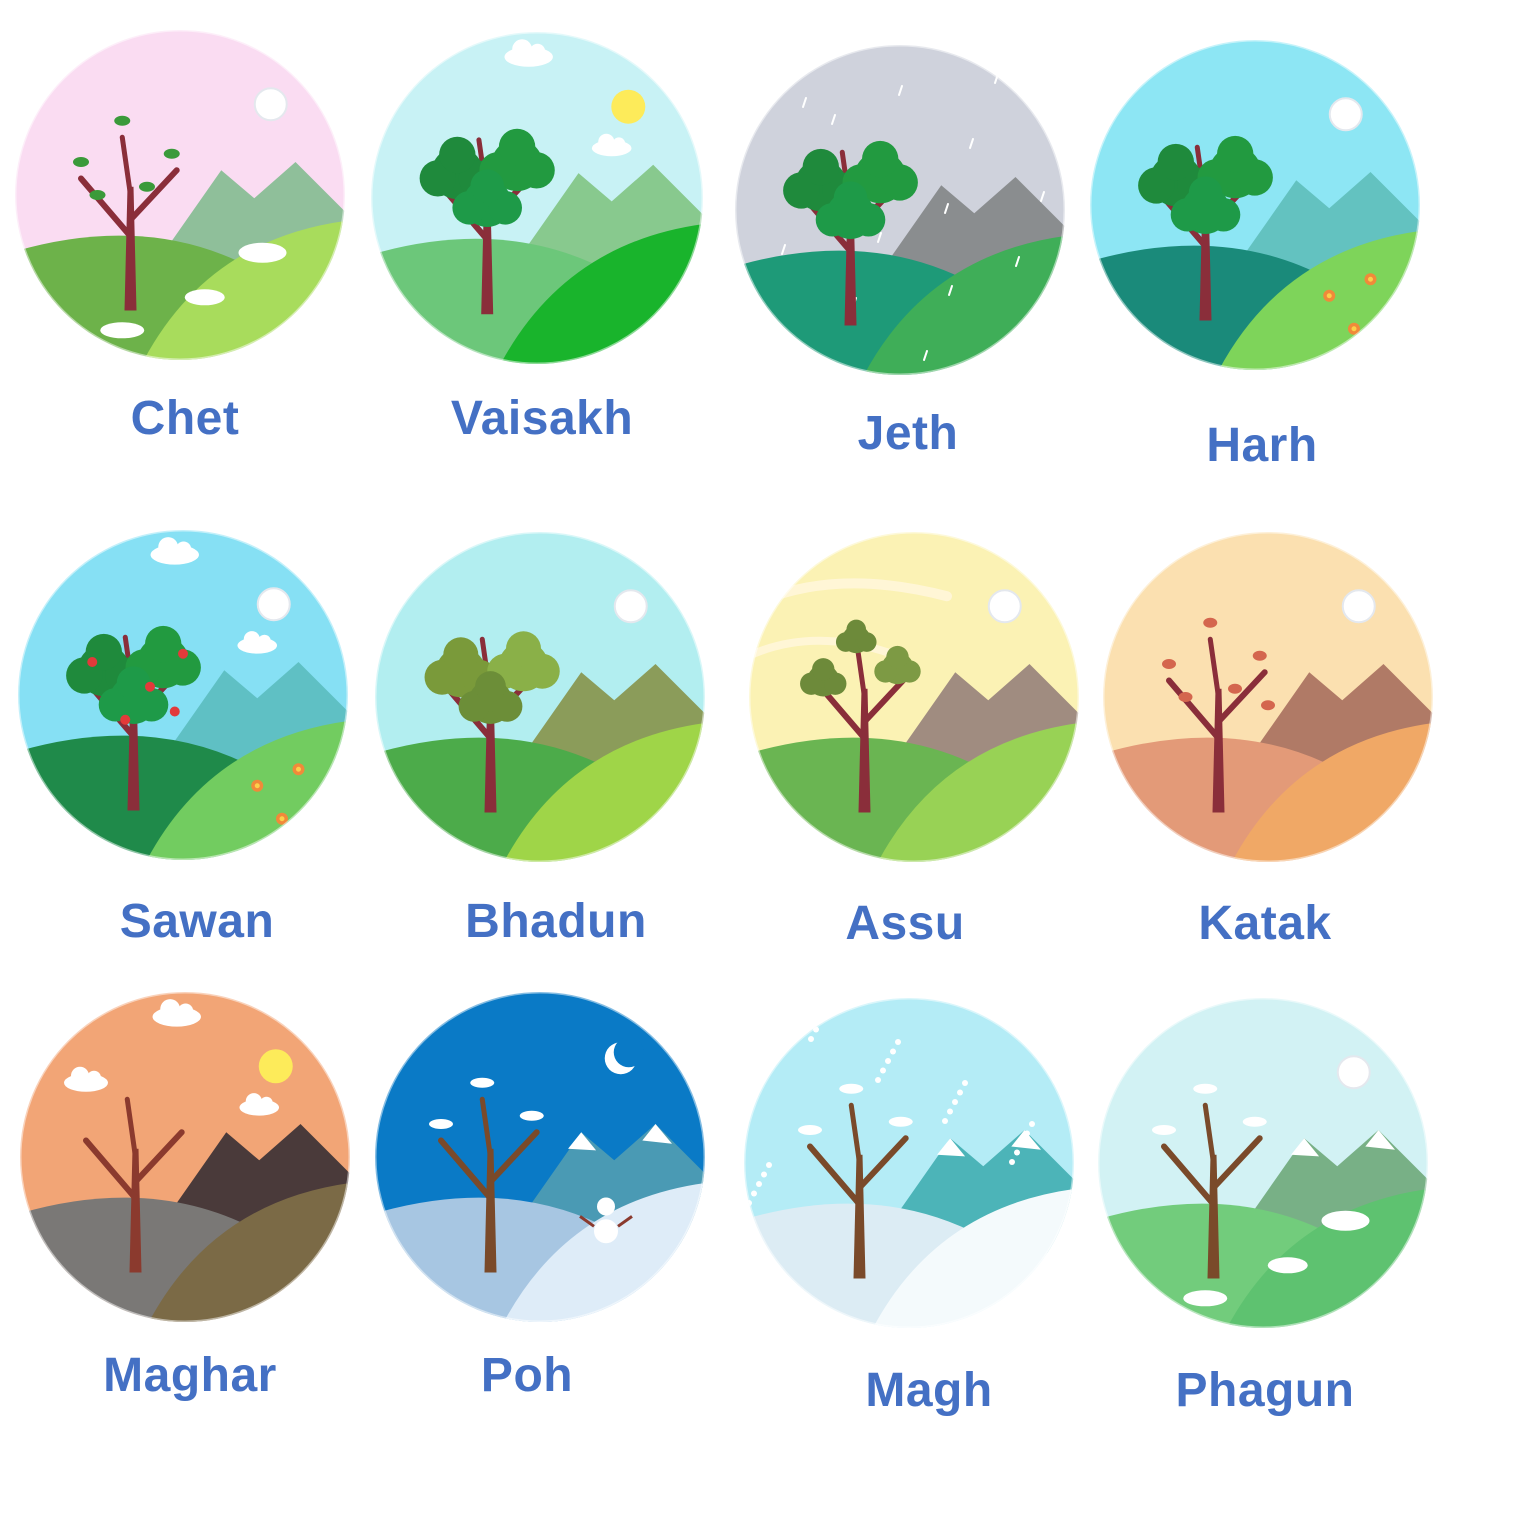 This screenshot has width=1528, height=1536. What do you see at coordinates (1268, 697) in the screenshot?
I see `autumn-bare-scene-icon` at bounding box center [1268, 697].